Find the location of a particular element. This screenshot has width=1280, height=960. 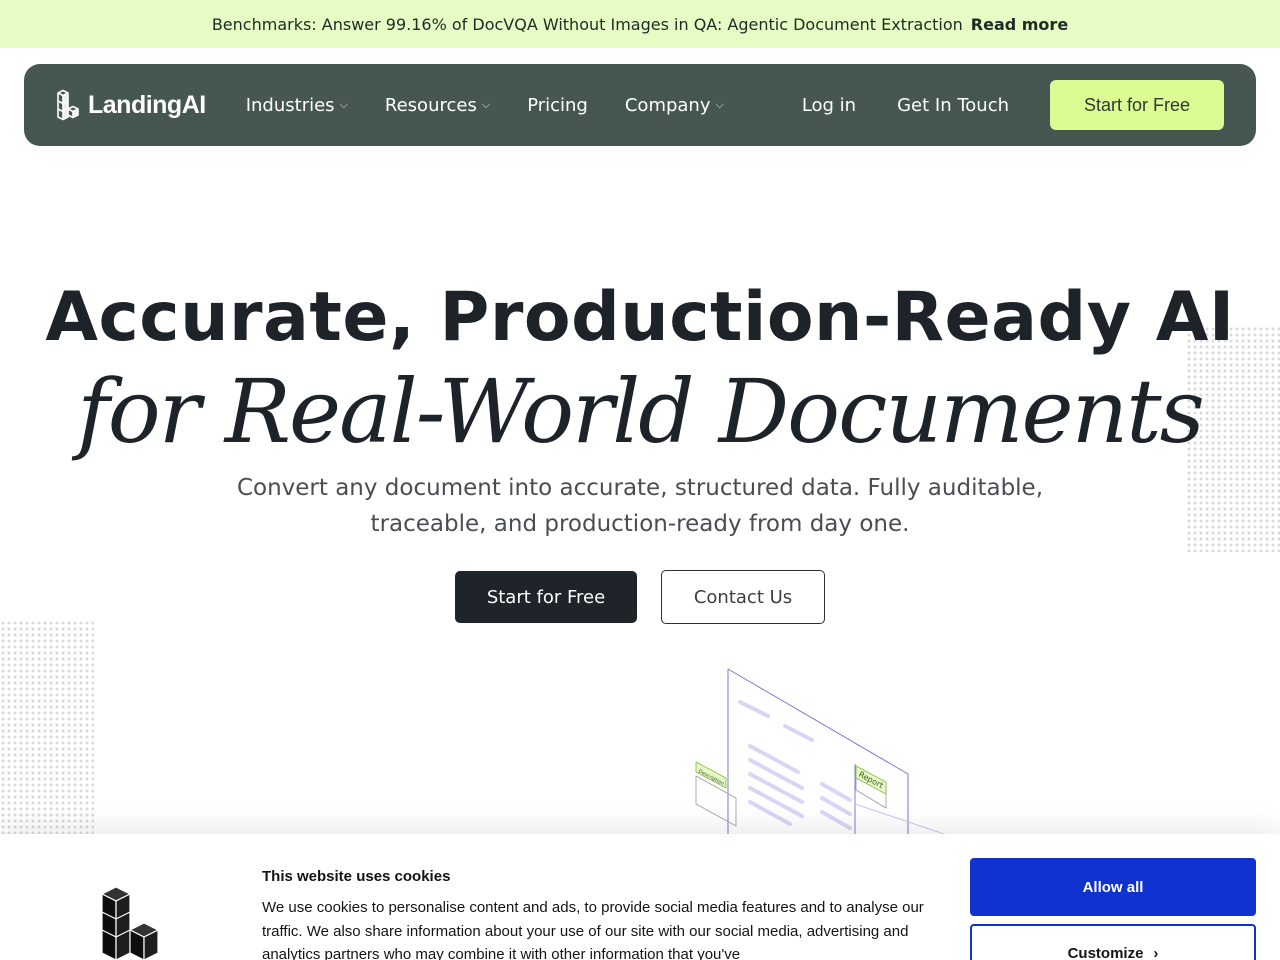

hero-contact-us-button: Contact Us is located at coordinates (743, 597).